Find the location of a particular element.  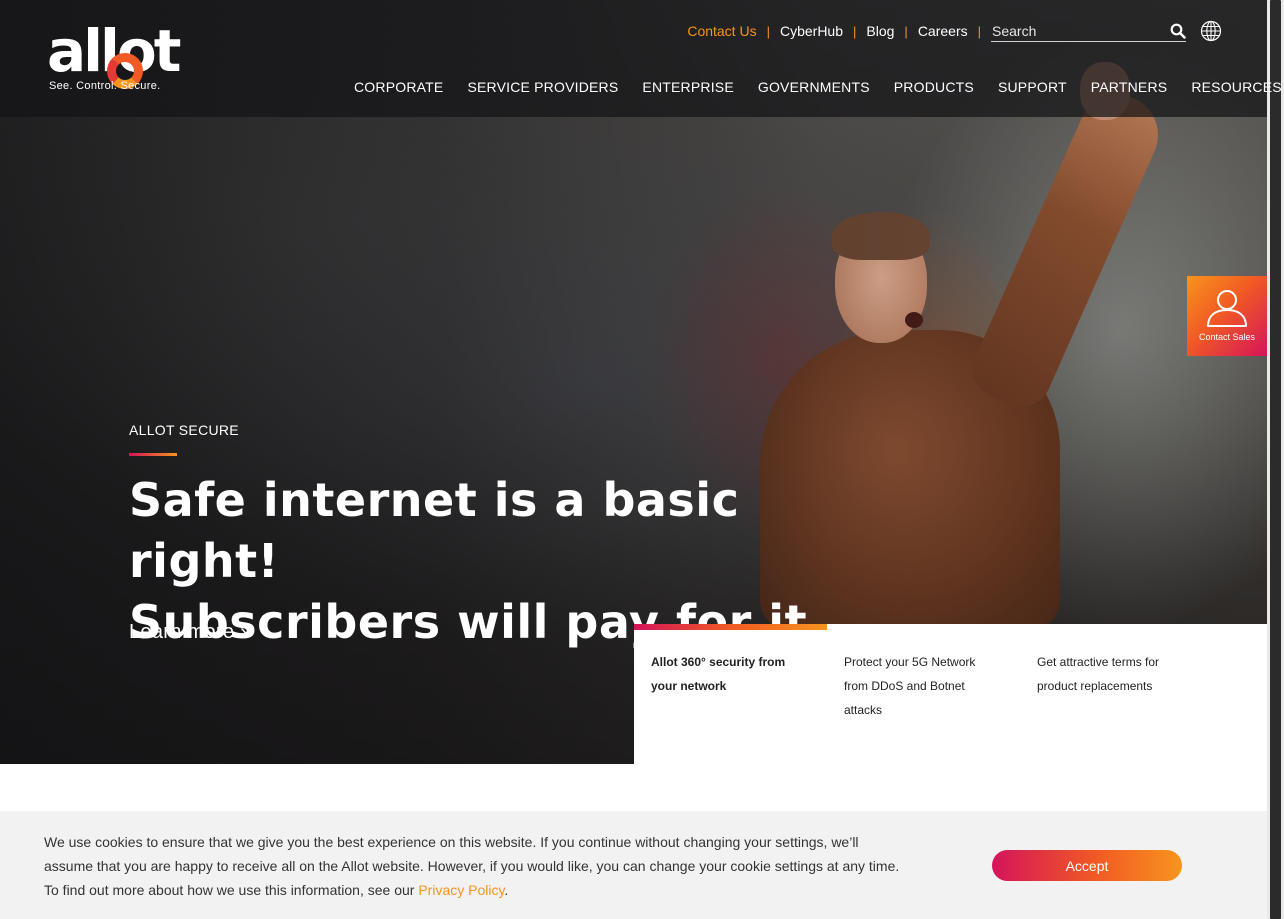

util-link-cyberhub: CyberHub is located at coordinates (811, 31).